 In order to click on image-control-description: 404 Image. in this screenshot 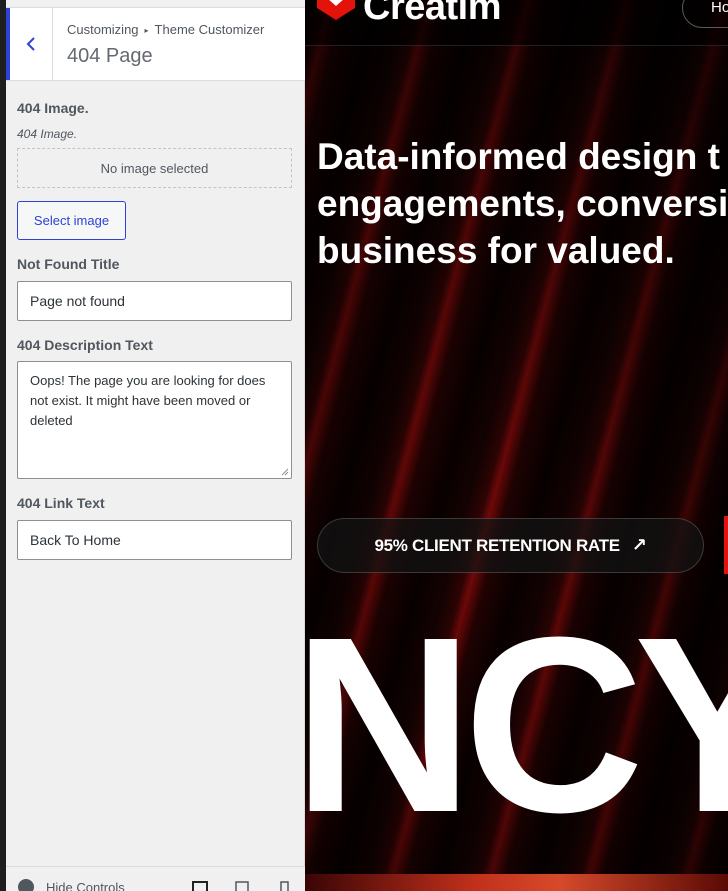, I will do `click(47, 134)`.